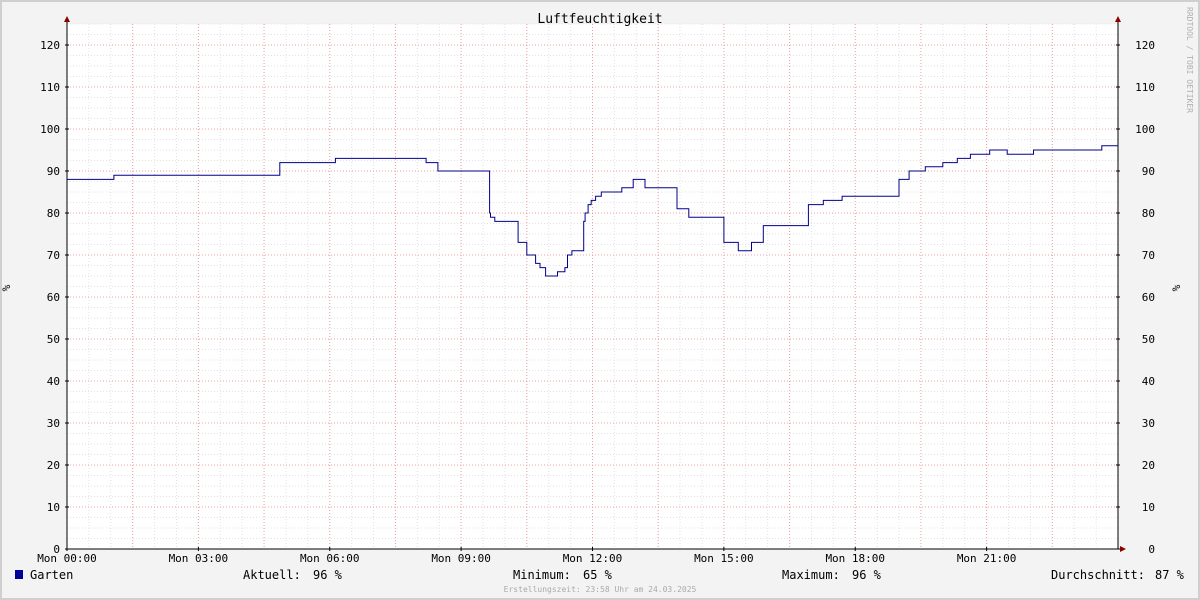 This screenshot has height=600, width=1200. Describe the element at coordinates (1148, 213) in the screenshot. I see `y-tick-label-right: 80` at that location.